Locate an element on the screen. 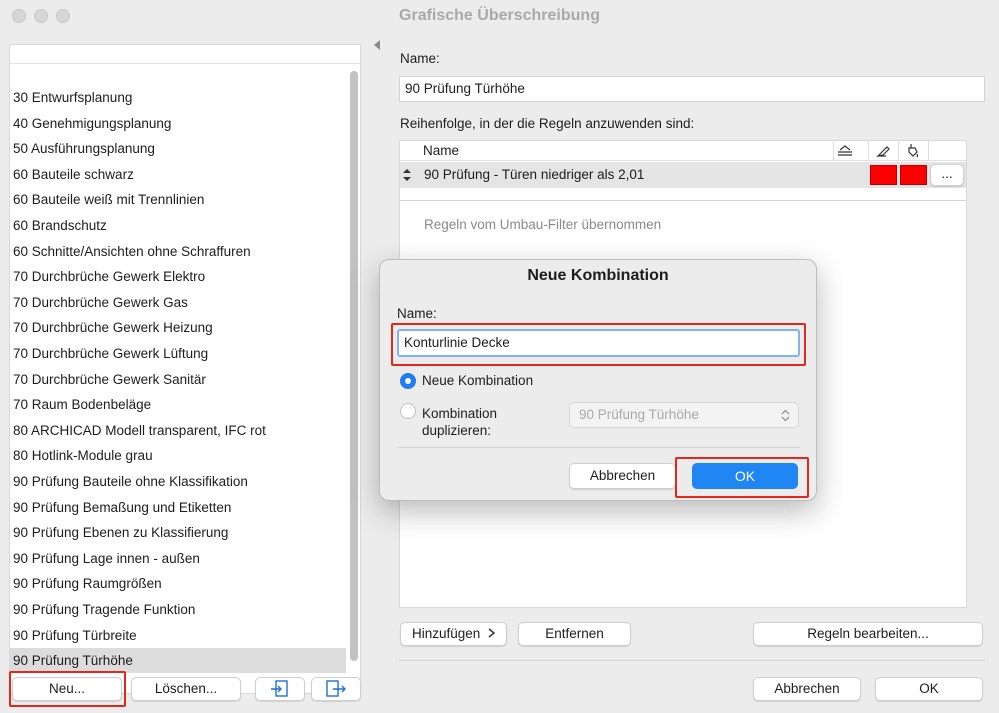  list-item: 40 Genehmigungsplanung is located at coordinates (178, 123).